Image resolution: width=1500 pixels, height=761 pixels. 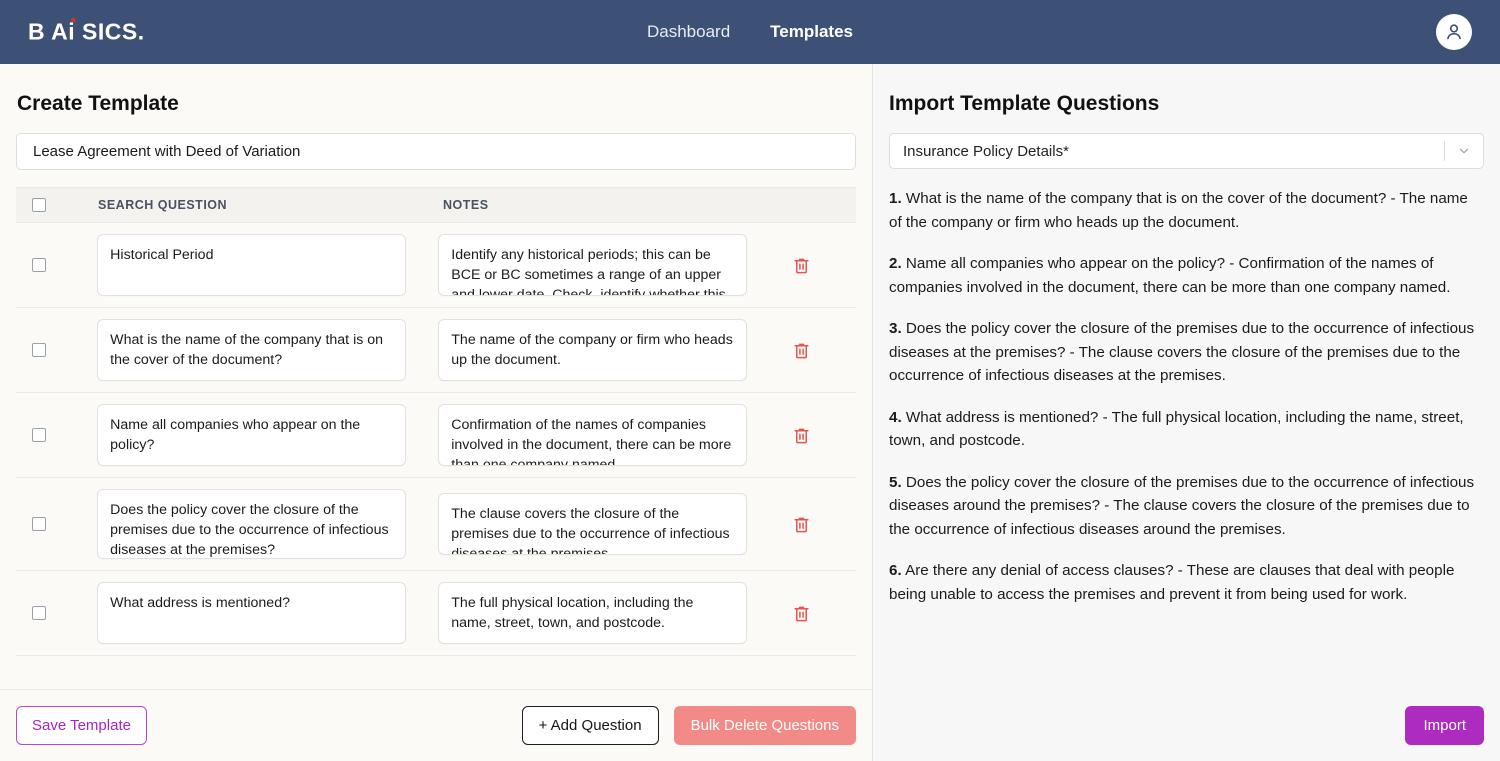 I want to click on avatar, so click(x=1454, y=32).